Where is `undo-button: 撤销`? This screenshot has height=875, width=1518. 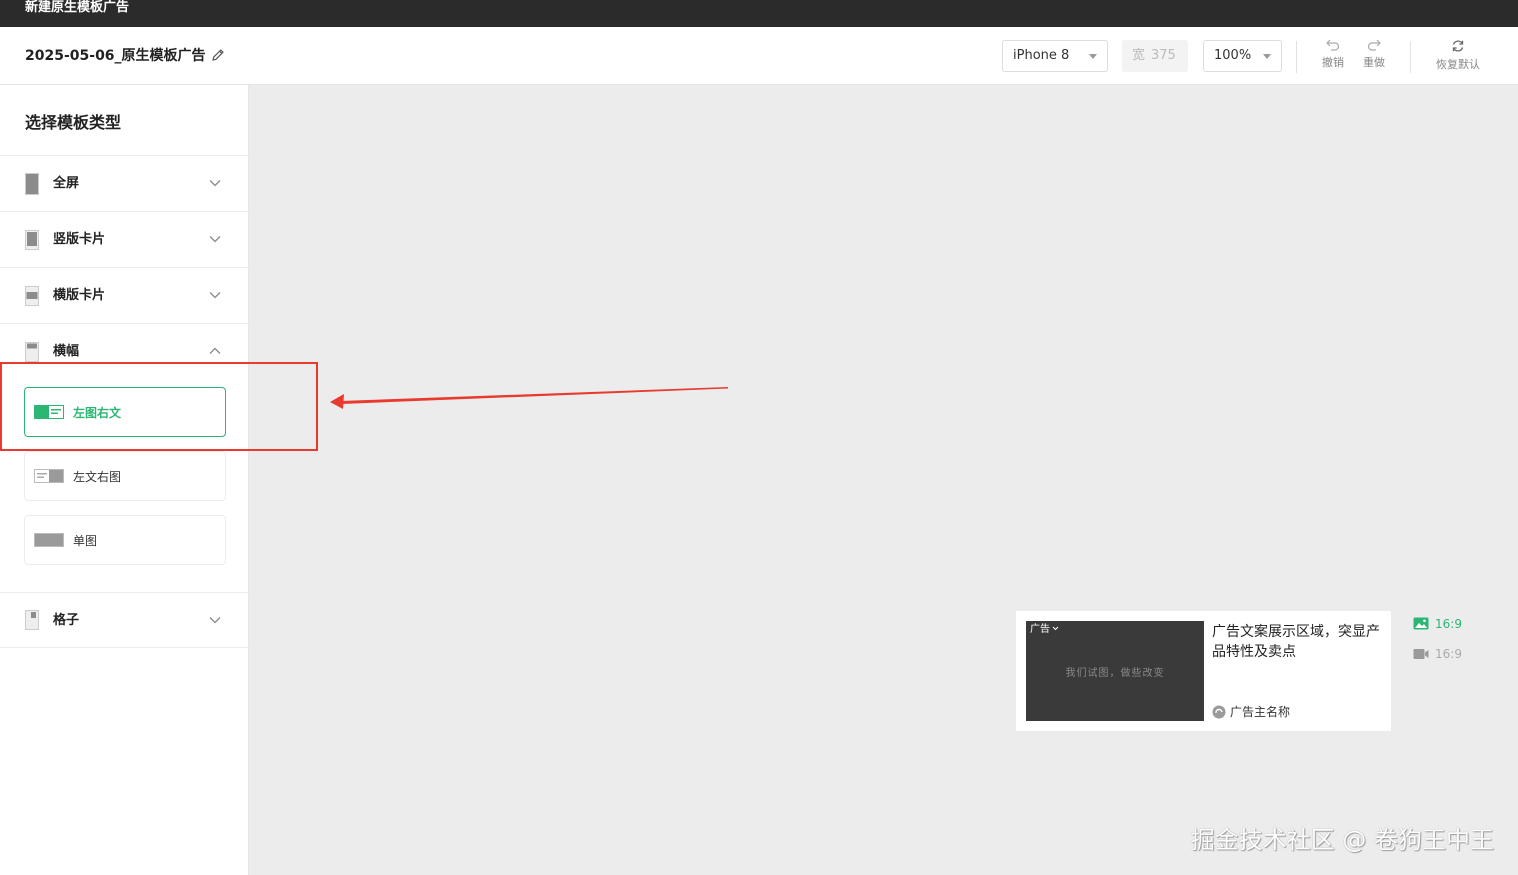 undo-button: 撤销 is located at coordinates (1333, 54).